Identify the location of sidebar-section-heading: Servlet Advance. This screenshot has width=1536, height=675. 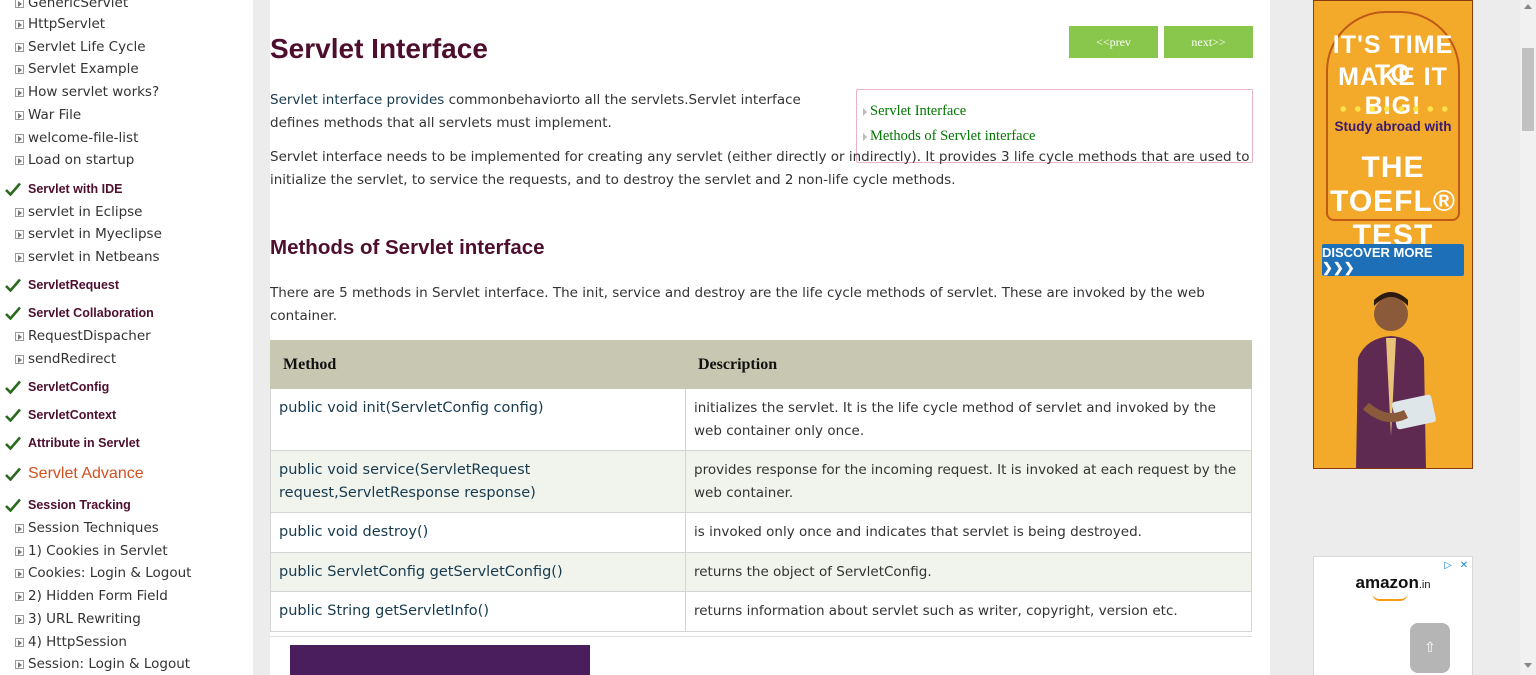
(126, 474).